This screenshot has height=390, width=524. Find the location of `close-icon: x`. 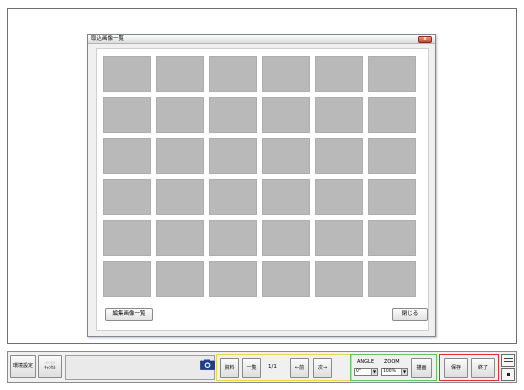

close-icon: x is located at coordinates (425, 39).